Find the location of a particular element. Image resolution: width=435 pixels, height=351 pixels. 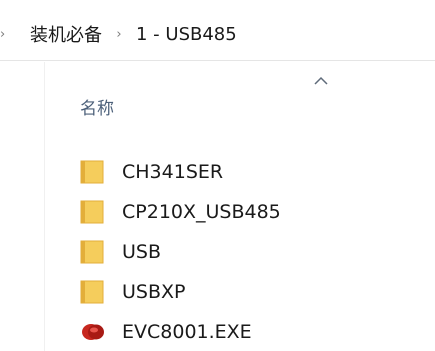

list-item: CP210X_USB485 is located at coordinates (180, 212).